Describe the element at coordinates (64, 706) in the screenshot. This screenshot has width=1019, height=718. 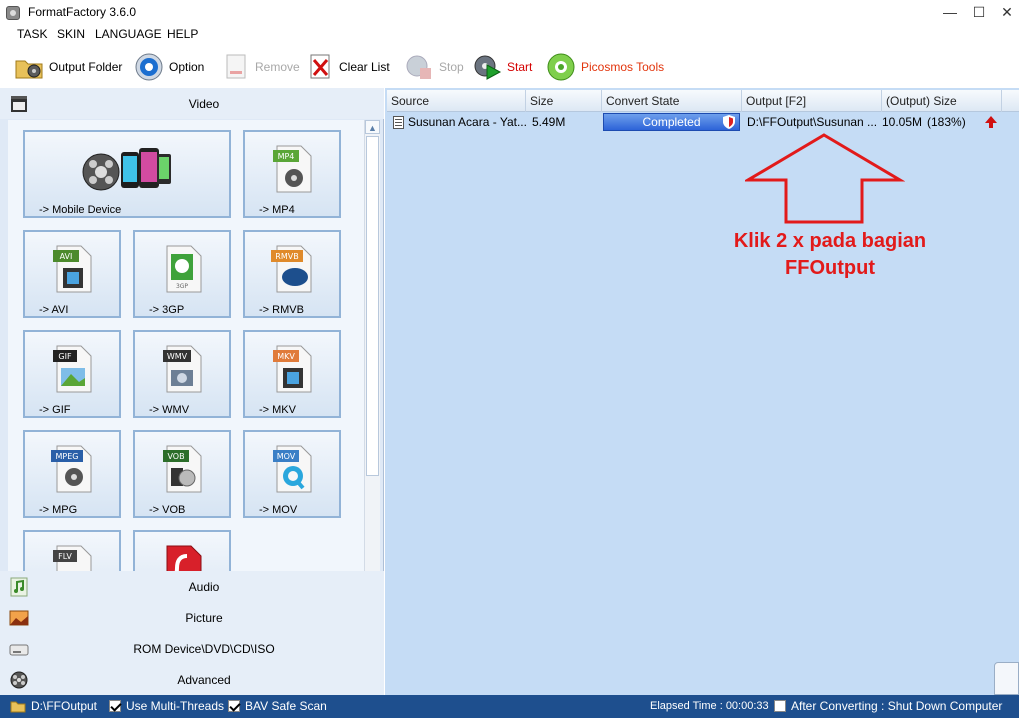
I see `status-output-path: D:\FFOutput` at that location.